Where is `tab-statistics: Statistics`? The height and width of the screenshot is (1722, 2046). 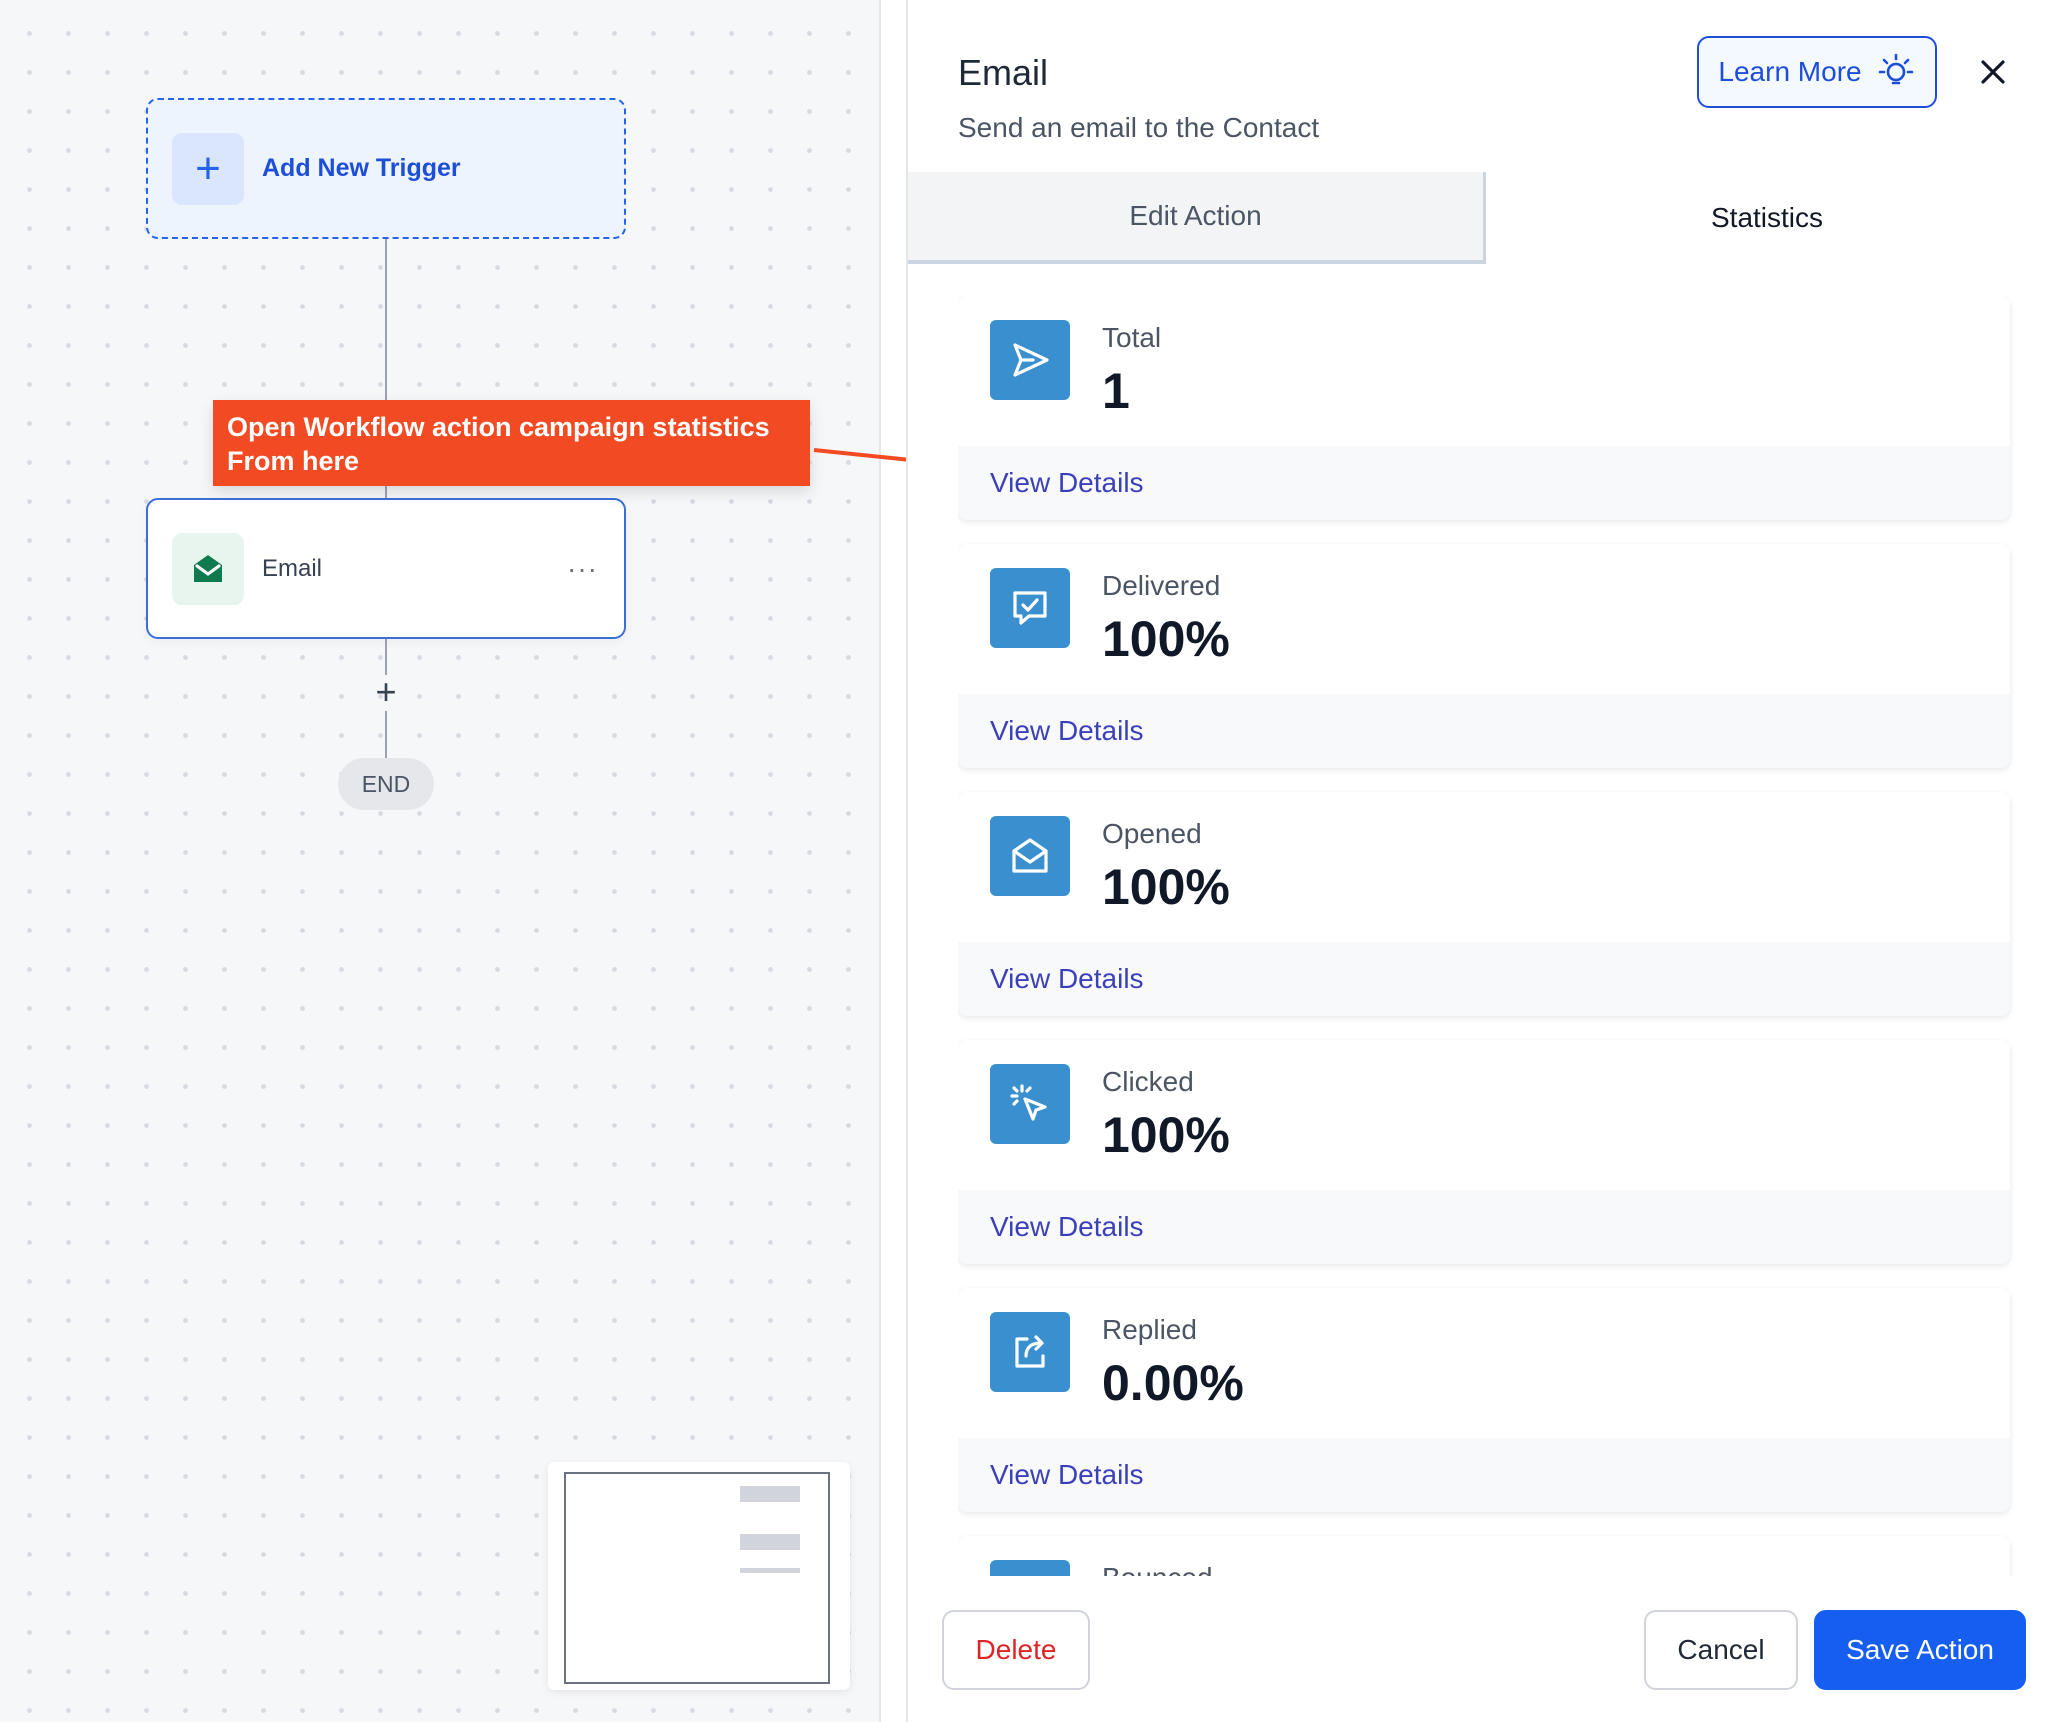
tab-statistics: Statistics is located at coordinates (1766, 218).